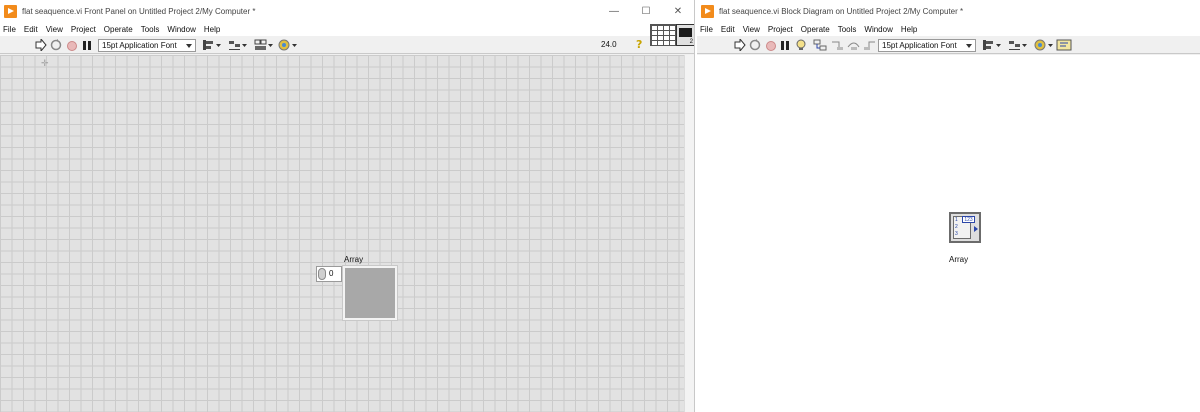 Image resolution: width=1200 pixels, height=412 pixels. What do you see at coordinates (322, 274) in the screenshot?
I see `index-spinner-icon` at bounding box center [322, 274].